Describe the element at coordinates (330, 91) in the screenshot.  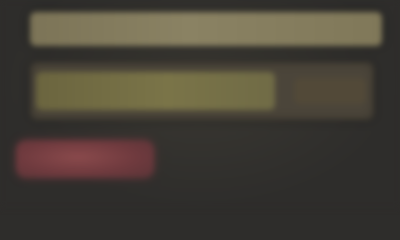
I see `progress-remainder` at that location.